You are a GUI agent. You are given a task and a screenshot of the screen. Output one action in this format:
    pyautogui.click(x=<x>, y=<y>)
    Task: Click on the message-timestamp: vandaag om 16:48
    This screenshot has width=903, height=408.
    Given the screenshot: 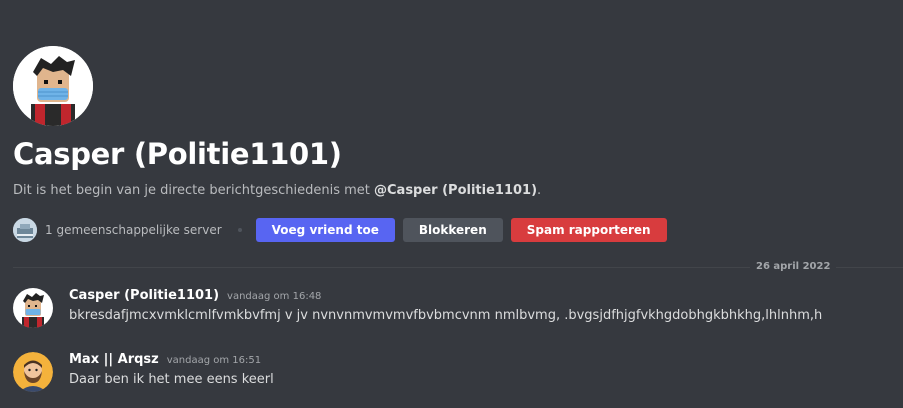 What is the action you would take?
    pyautogui.click(x=274, y=296)
    